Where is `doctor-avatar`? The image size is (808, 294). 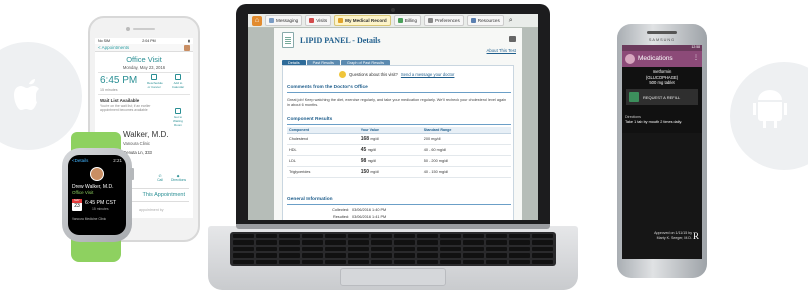
doctor-avatar is located at coordinates (97, 174).